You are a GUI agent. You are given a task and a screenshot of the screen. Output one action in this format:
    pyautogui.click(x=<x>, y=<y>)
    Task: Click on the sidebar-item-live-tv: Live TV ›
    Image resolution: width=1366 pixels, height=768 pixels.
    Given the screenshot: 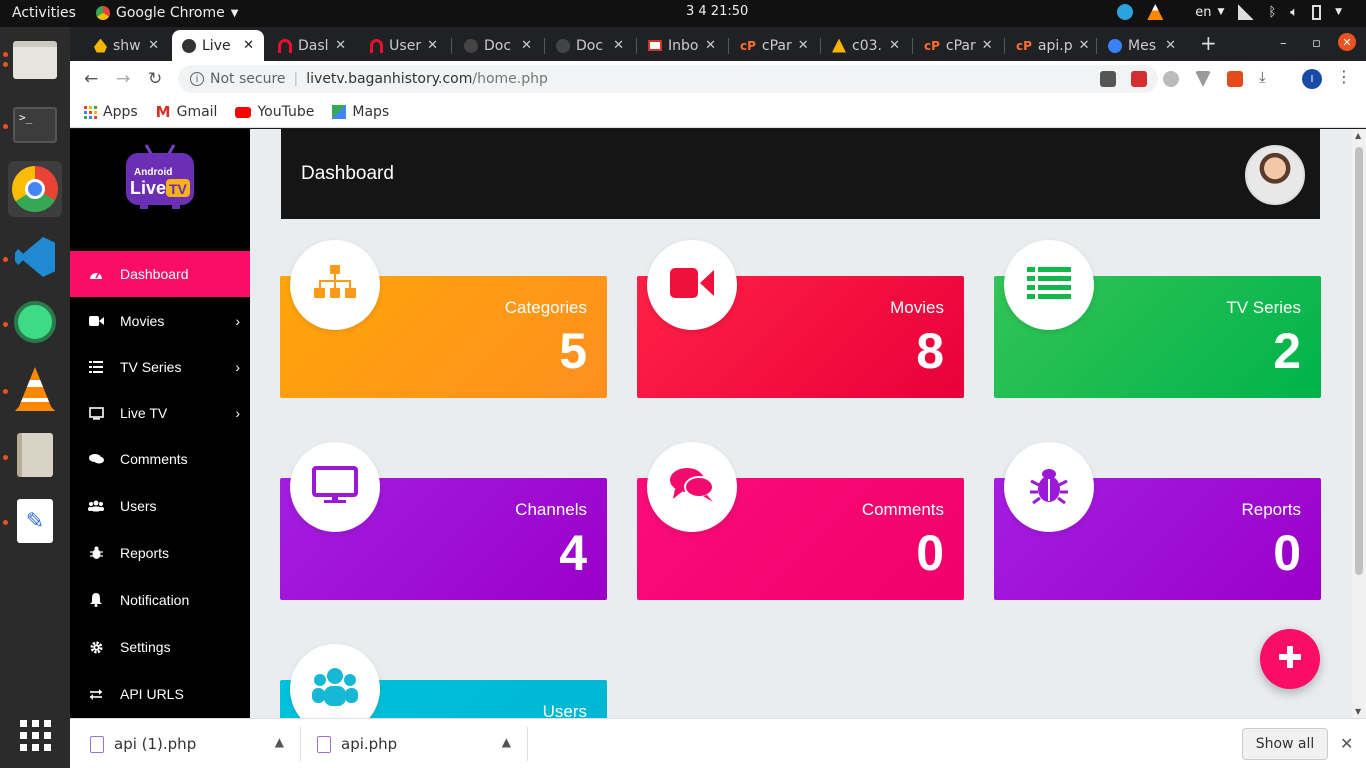 What is the action you would take?
    pyautogui.click(x=160, y=413)
    